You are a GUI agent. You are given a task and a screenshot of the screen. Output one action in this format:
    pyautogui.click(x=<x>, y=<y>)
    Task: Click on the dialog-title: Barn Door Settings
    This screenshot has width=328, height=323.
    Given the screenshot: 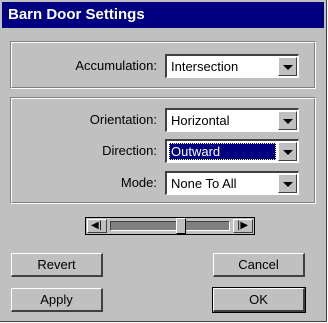 What is the action you would take?
    pyautogui.click(x=163, y=15)
    